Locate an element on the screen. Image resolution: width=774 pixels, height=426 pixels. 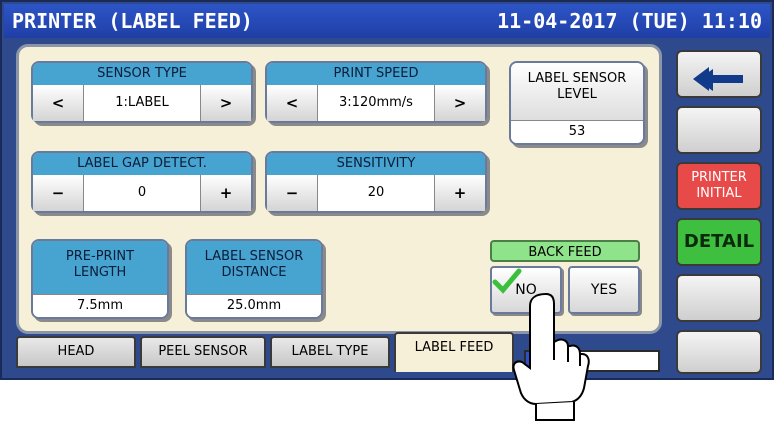
label-sensor-level-label: LABEL SENSOR LEVEL is located at coordinates (577, 93).